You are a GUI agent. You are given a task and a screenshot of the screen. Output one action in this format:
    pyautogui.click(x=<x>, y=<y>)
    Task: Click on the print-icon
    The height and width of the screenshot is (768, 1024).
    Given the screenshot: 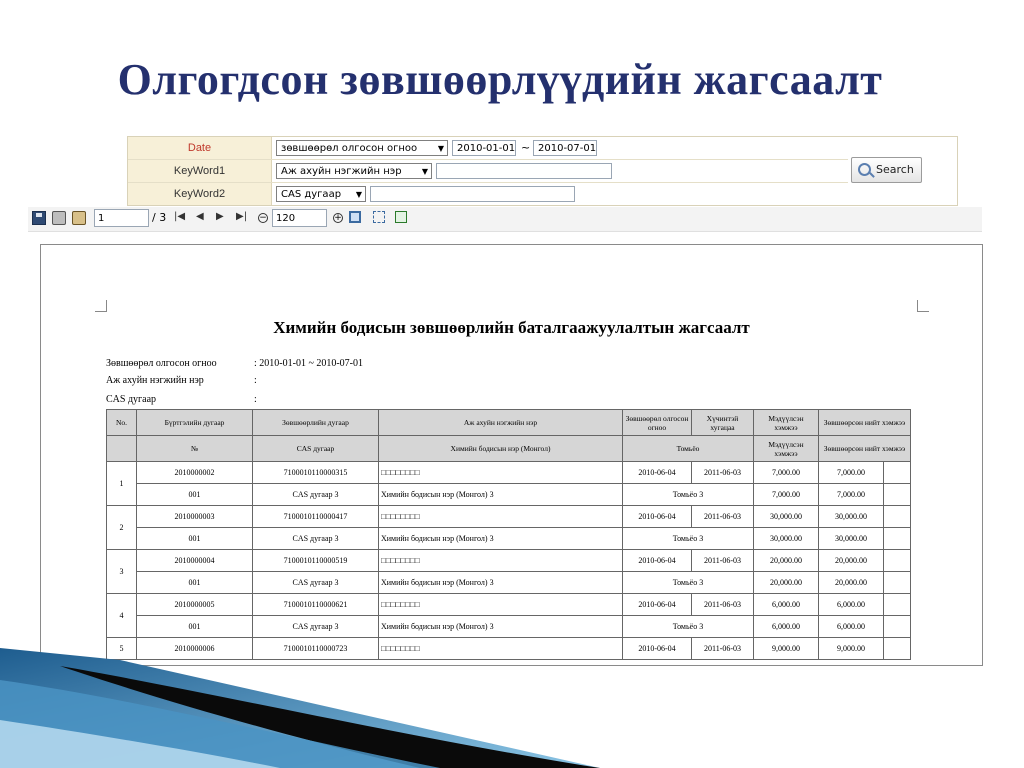 What is the action you would take?
    pyautogui.click(x=59, y=218)
    